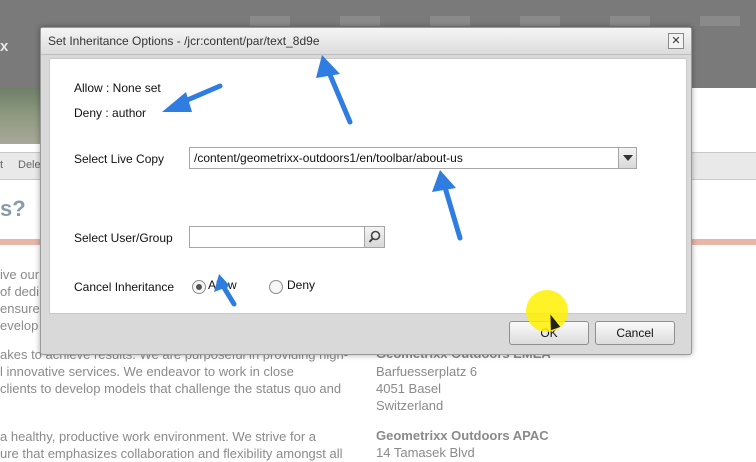  I want to click on address-line: 4051 Basel, so click(409, 388).